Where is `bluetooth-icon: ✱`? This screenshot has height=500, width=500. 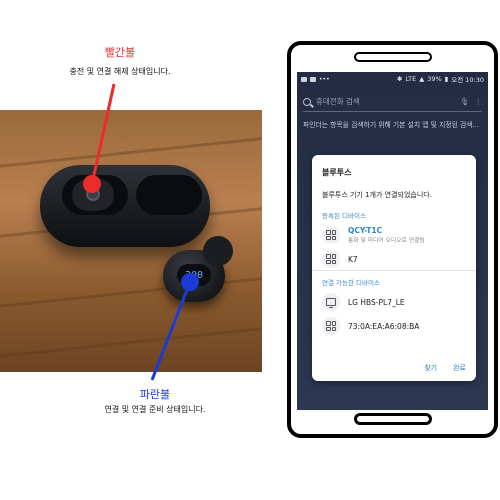 bluetooth-icon: ✱ is located at coordinates (399, 79).